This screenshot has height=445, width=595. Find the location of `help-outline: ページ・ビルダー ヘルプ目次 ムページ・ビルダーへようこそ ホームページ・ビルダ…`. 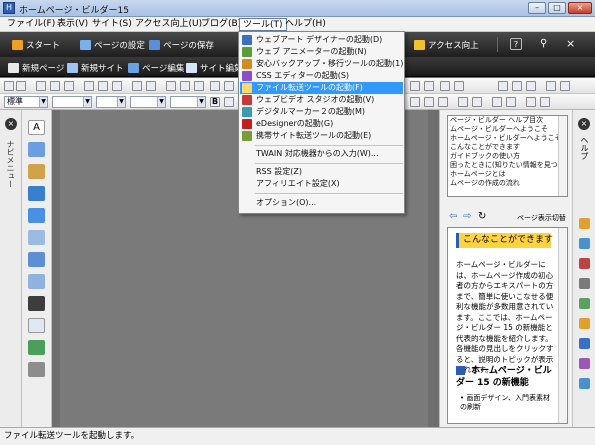

help-outline: ページ・ビルダー ヘルプ目次 ムページ・ビルダーへようこそ ホームページ・ビルダ… is located at coordinates (507, 156).